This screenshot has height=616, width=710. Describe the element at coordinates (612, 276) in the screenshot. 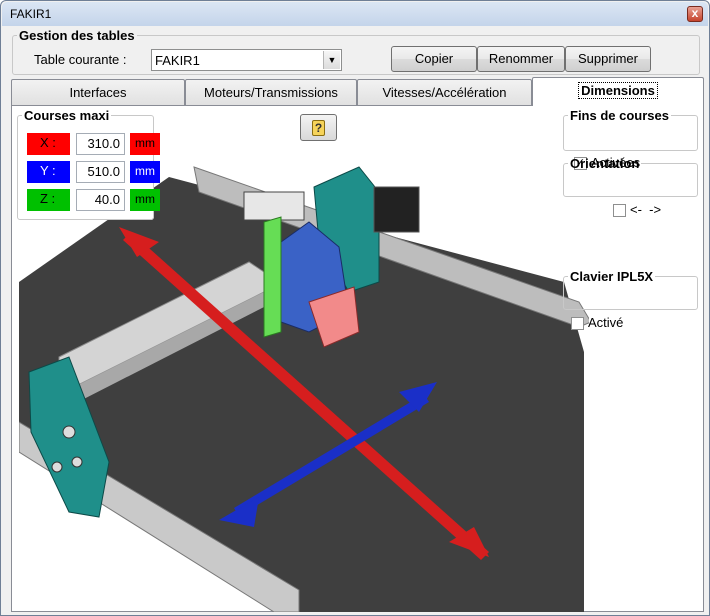

I see `keyboard-legend: Clavier IPL5X` at that location.